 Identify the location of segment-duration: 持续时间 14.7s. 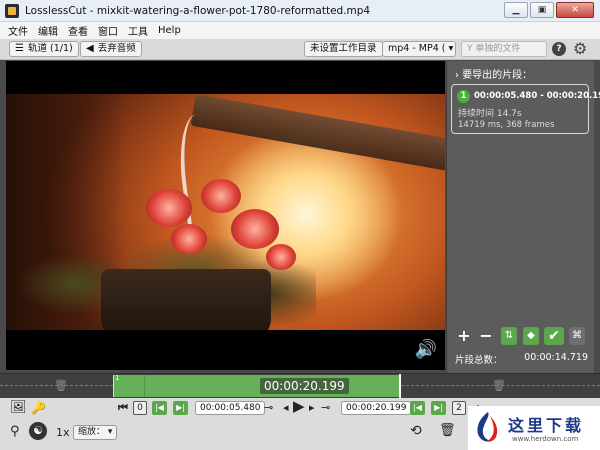
(490, 114).